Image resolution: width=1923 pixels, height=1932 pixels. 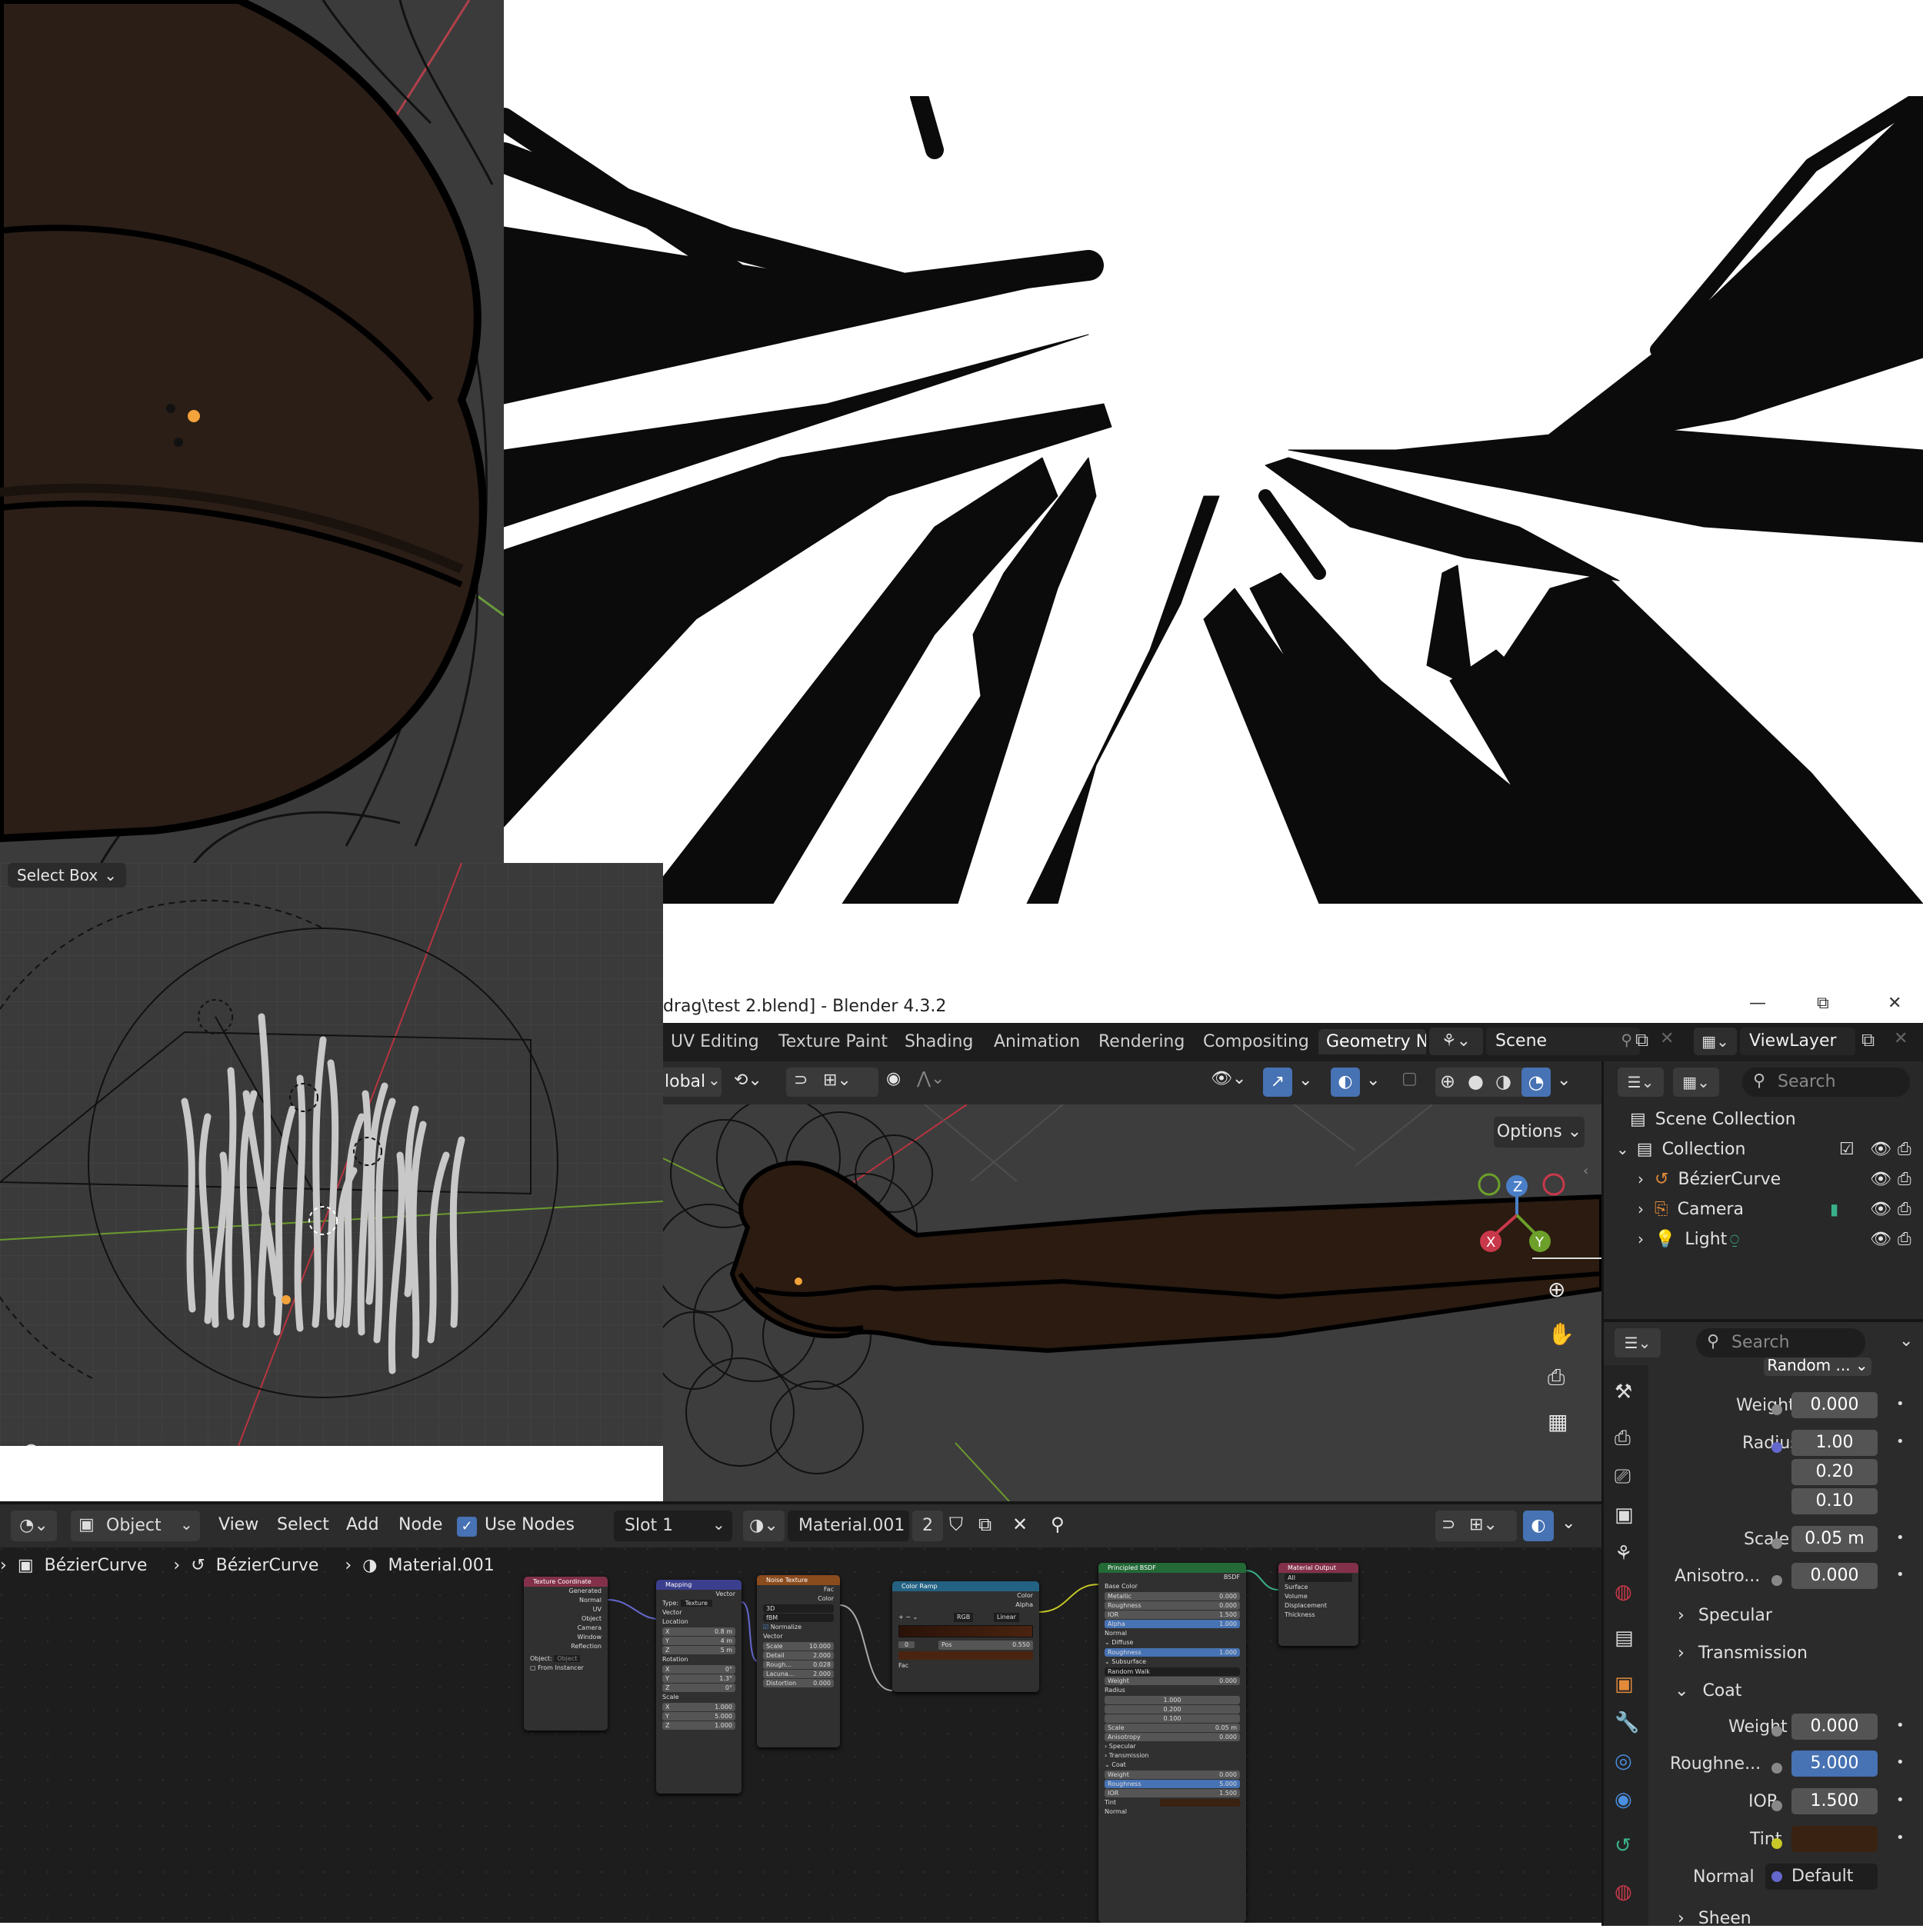 What do you see at coordinates (31, 1442) in the screenshot?
I see `navigate-icon: ⊛` at bounding box center [31, 1442].